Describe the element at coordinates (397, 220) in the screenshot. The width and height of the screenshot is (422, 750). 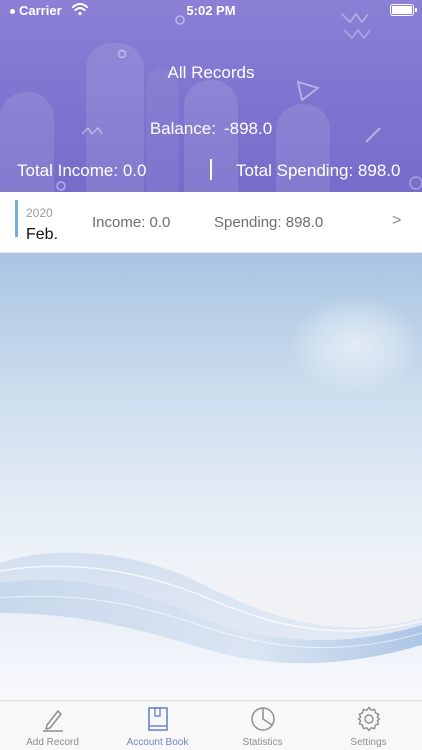
I see `chevron-right-icon: >` at that location.